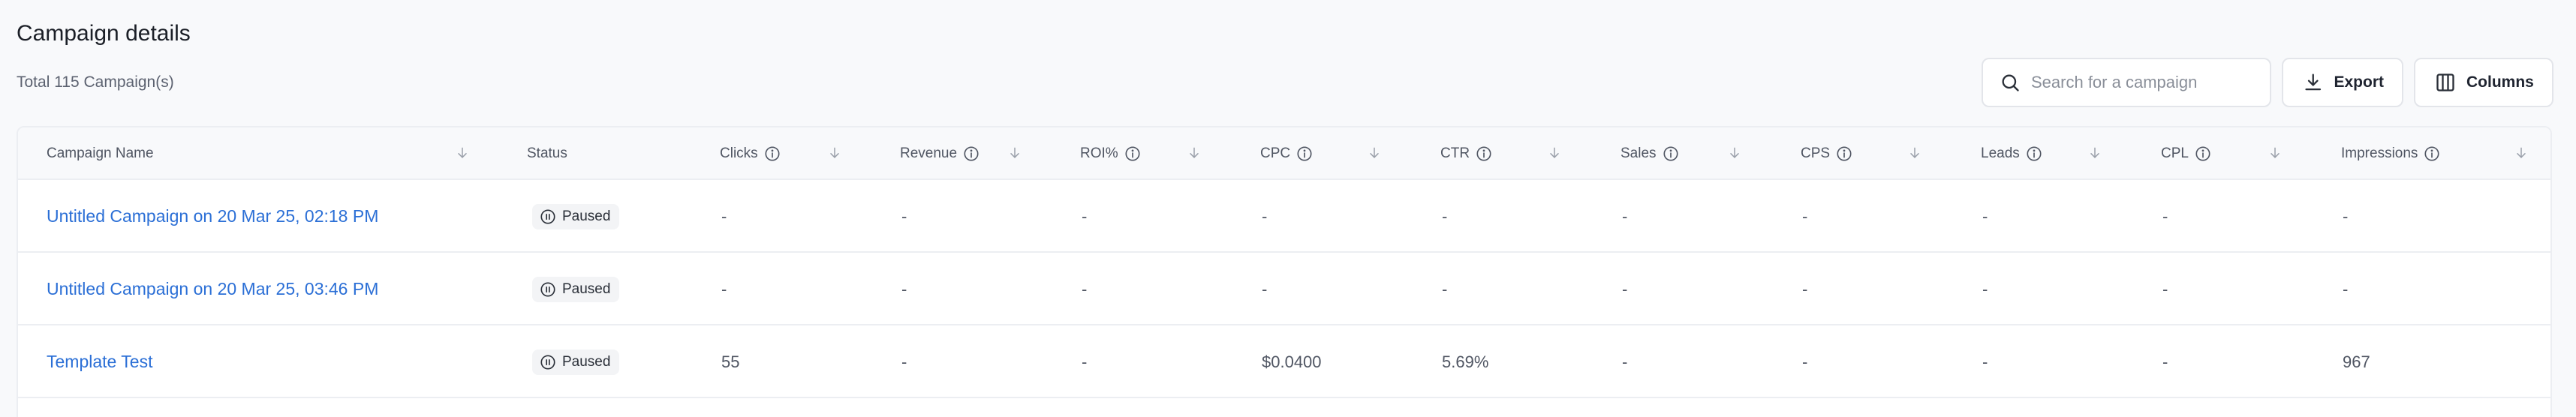 The image size is (2576, 417). I want to click on campaign-name-link: Template Test, so click(99, 362).